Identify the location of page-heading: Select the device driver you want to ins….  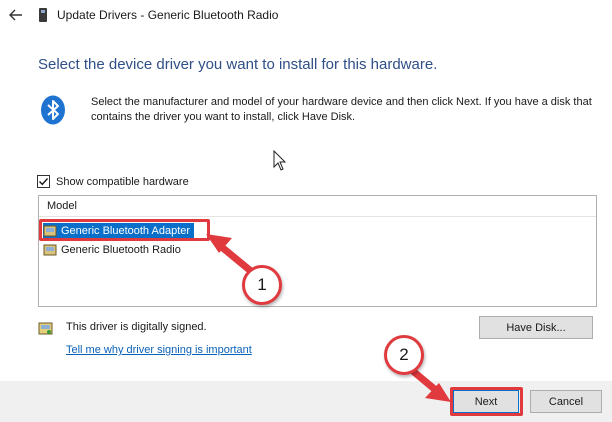
(238, 64).